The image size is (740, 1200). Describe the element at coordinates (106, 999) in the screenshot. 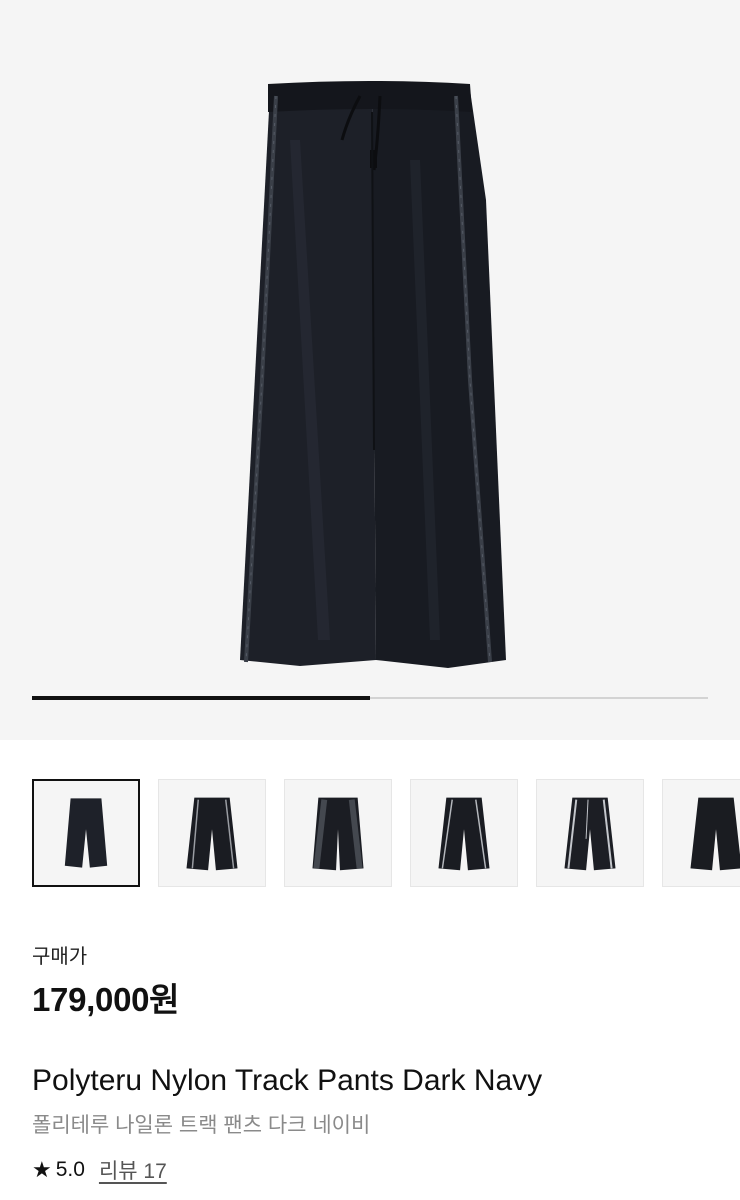

I see `product-price: 179,000원` at that location.